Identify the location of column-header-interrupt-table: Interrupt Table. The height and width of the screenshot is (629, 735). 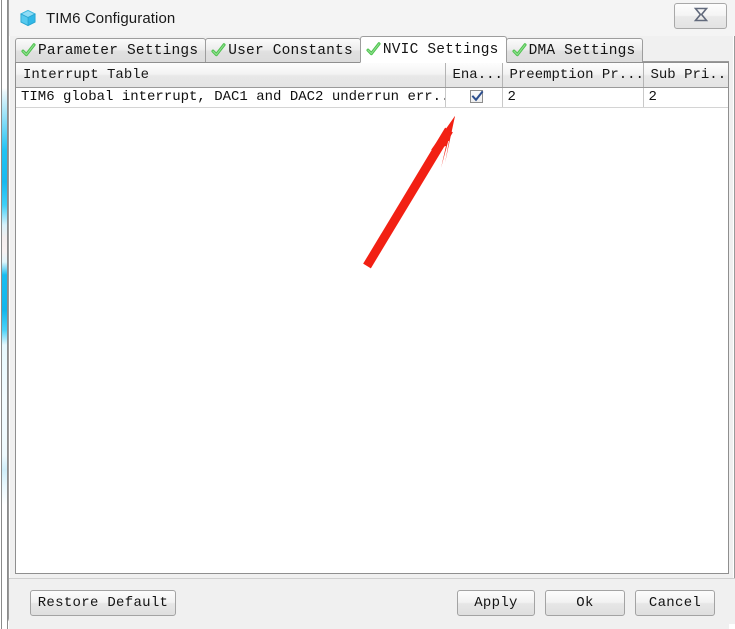
(231, 75).